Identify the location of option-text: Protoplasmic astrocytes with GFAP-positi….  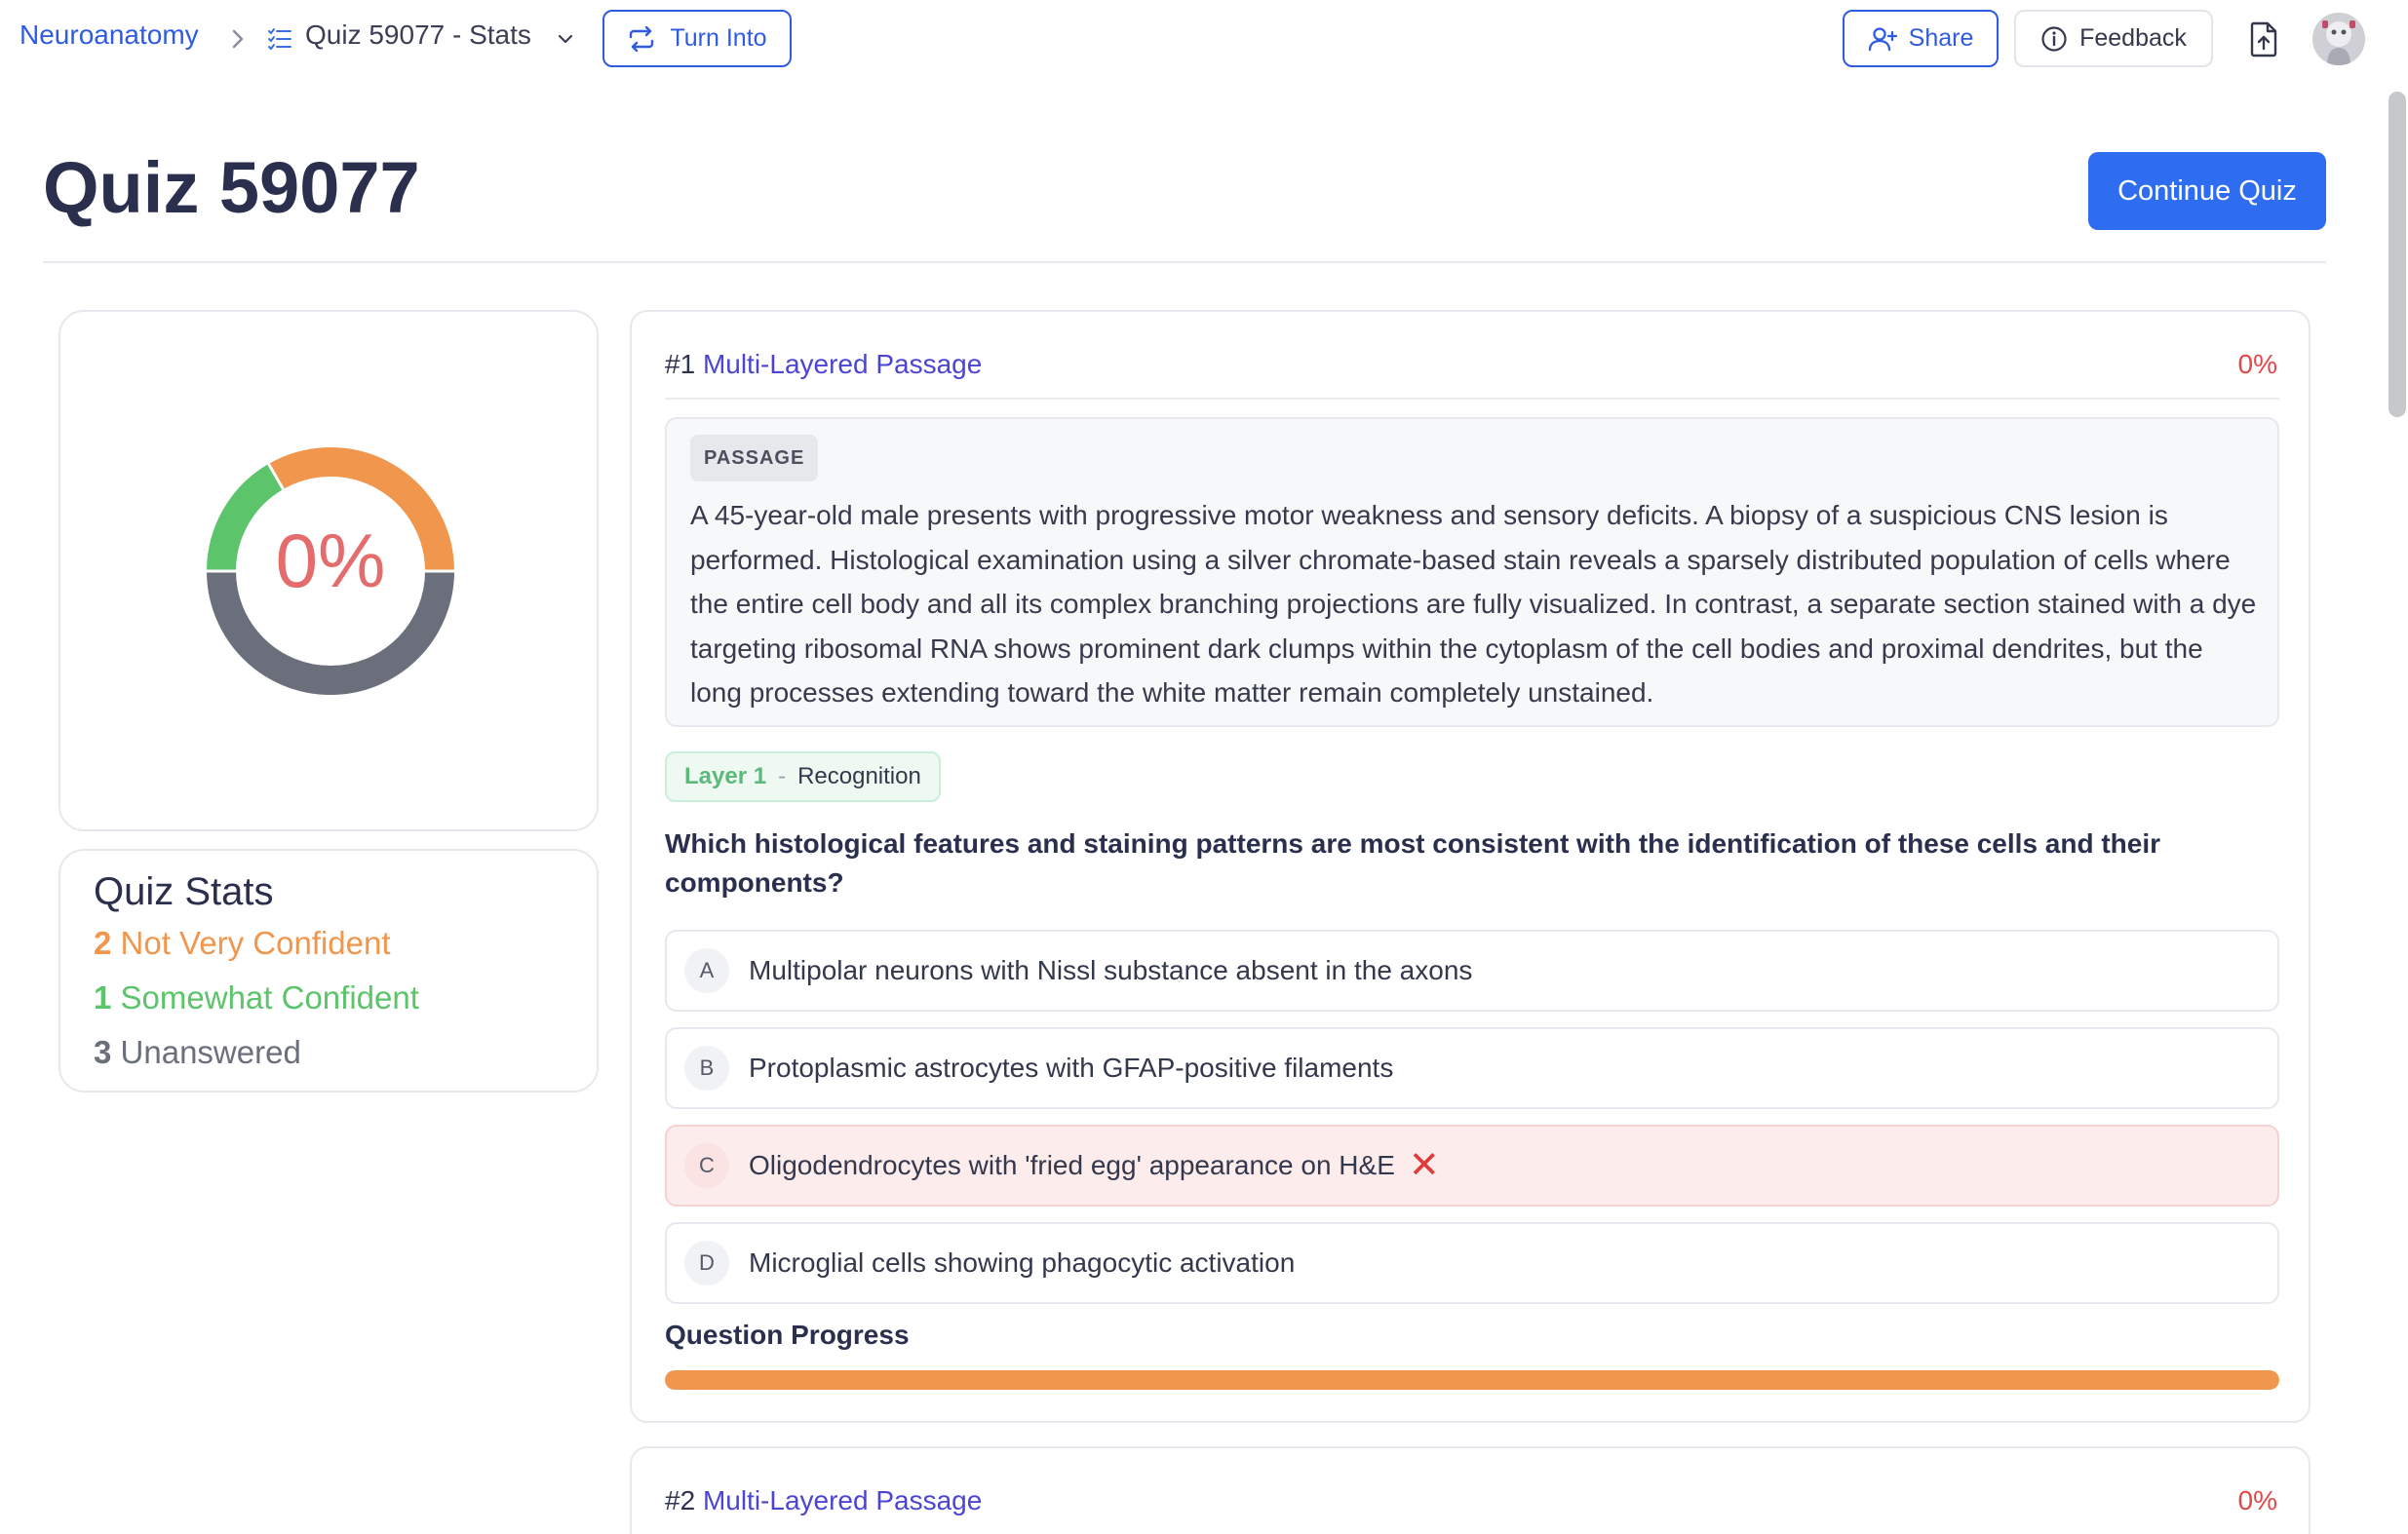
(1071, 1068).